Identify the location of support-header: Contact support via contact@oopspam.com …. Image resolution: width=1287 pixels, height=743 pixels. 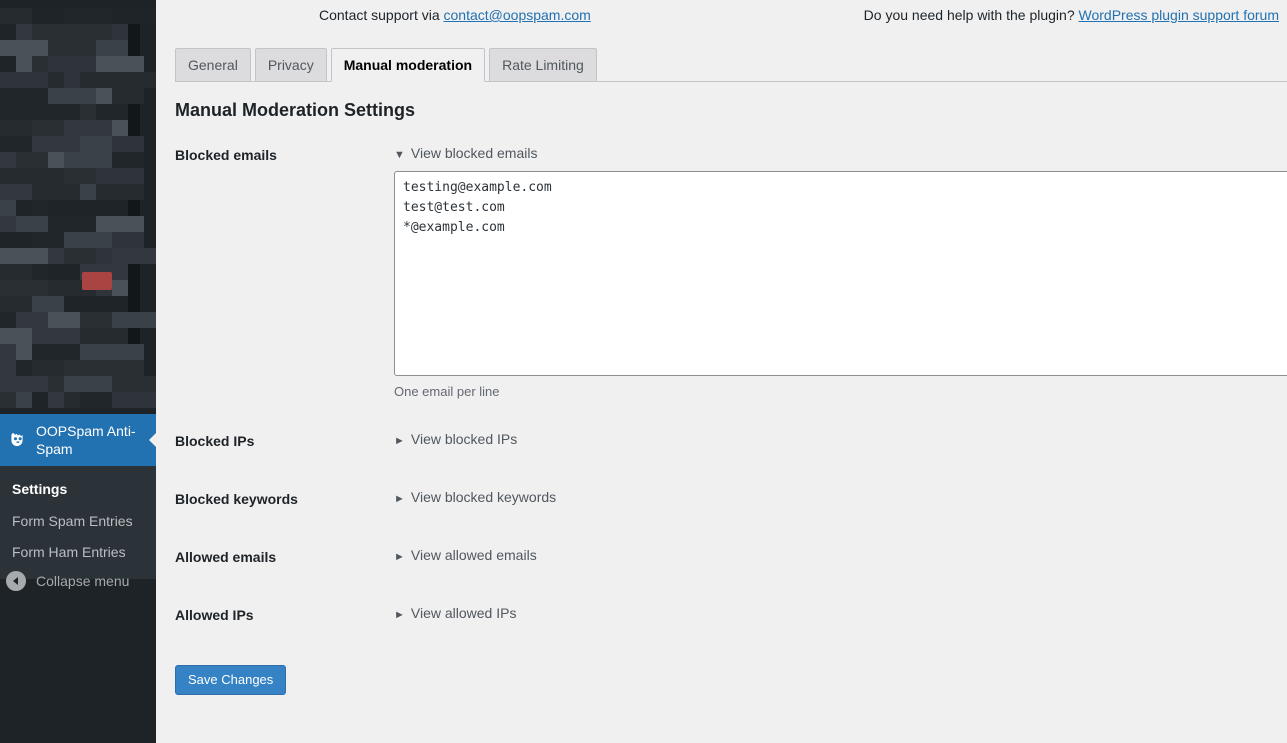
(721, 16).